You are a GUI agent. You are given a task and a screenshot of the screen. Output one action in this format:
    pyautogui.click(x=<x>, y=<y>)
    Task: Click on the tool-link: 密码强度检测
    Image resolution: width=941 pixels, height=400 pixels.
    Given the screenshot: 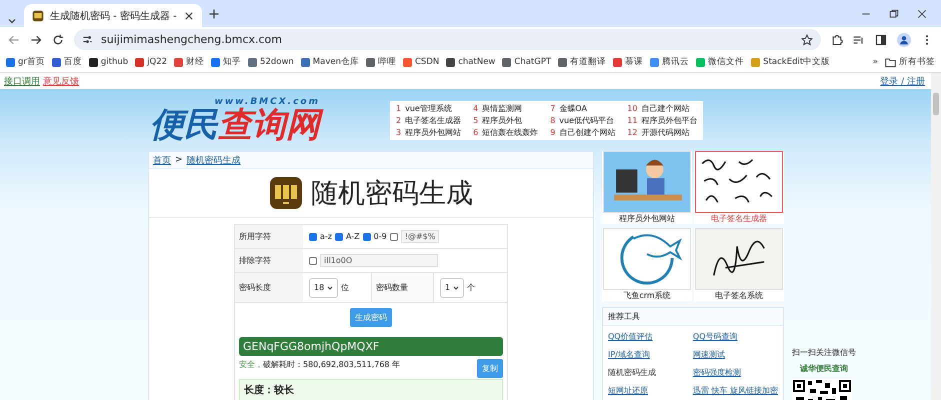 What is the action you would take?
    pyautogui.click(x=735, y=372)
    